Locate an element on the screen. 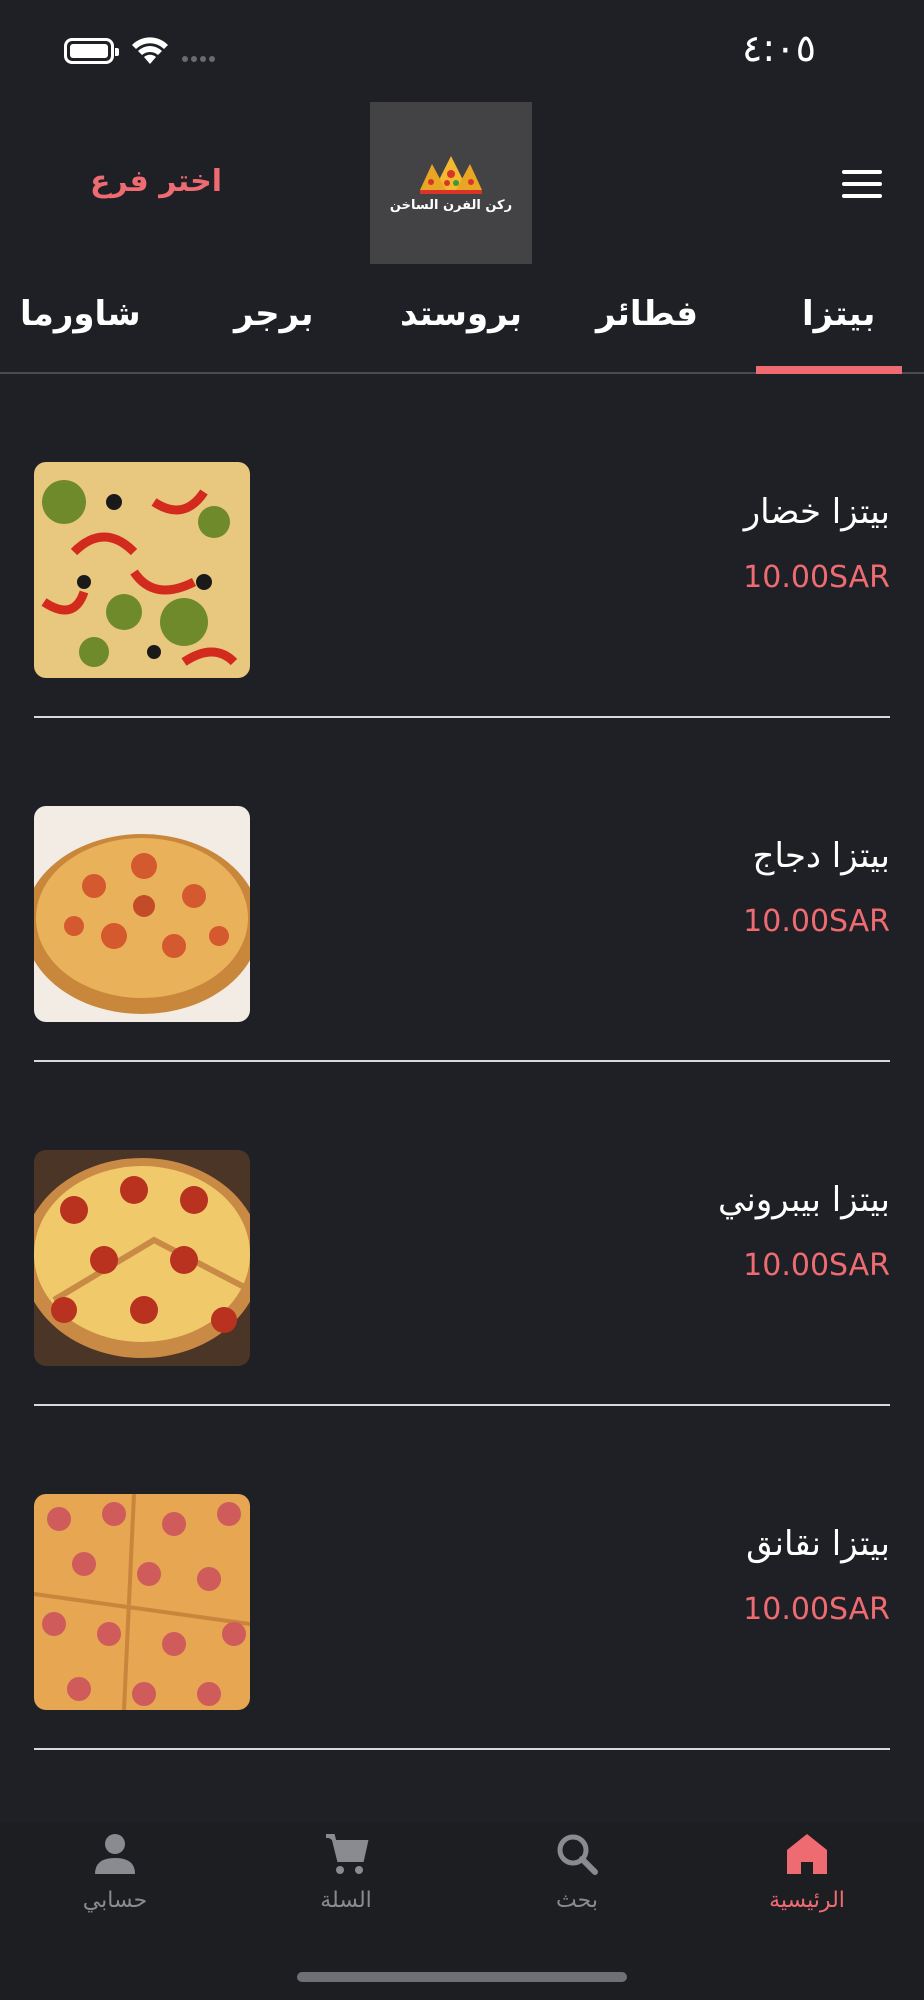 This screenshot has height=2000, width=924. nav-search: بحث is located at coordinates (577, 1871).